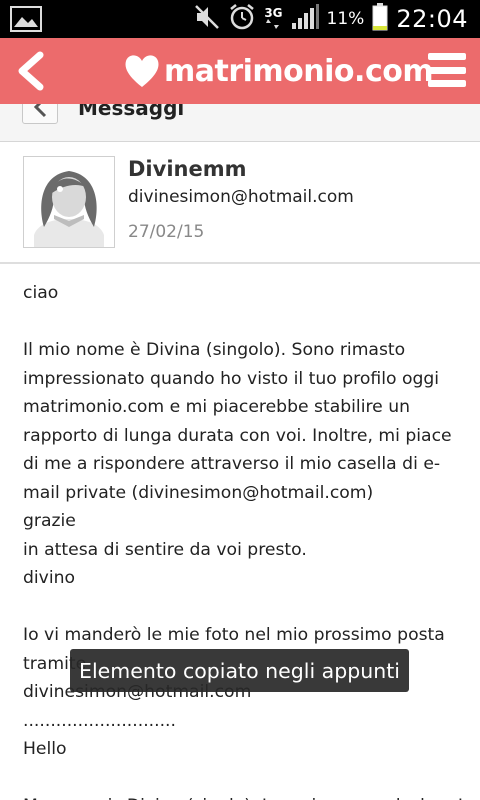 The height and width of the screenshot is (800, 480). What do you see at coordinates (305, 19) in the screenshot?
I see `signal-icon` at bounding box center [305, 19].